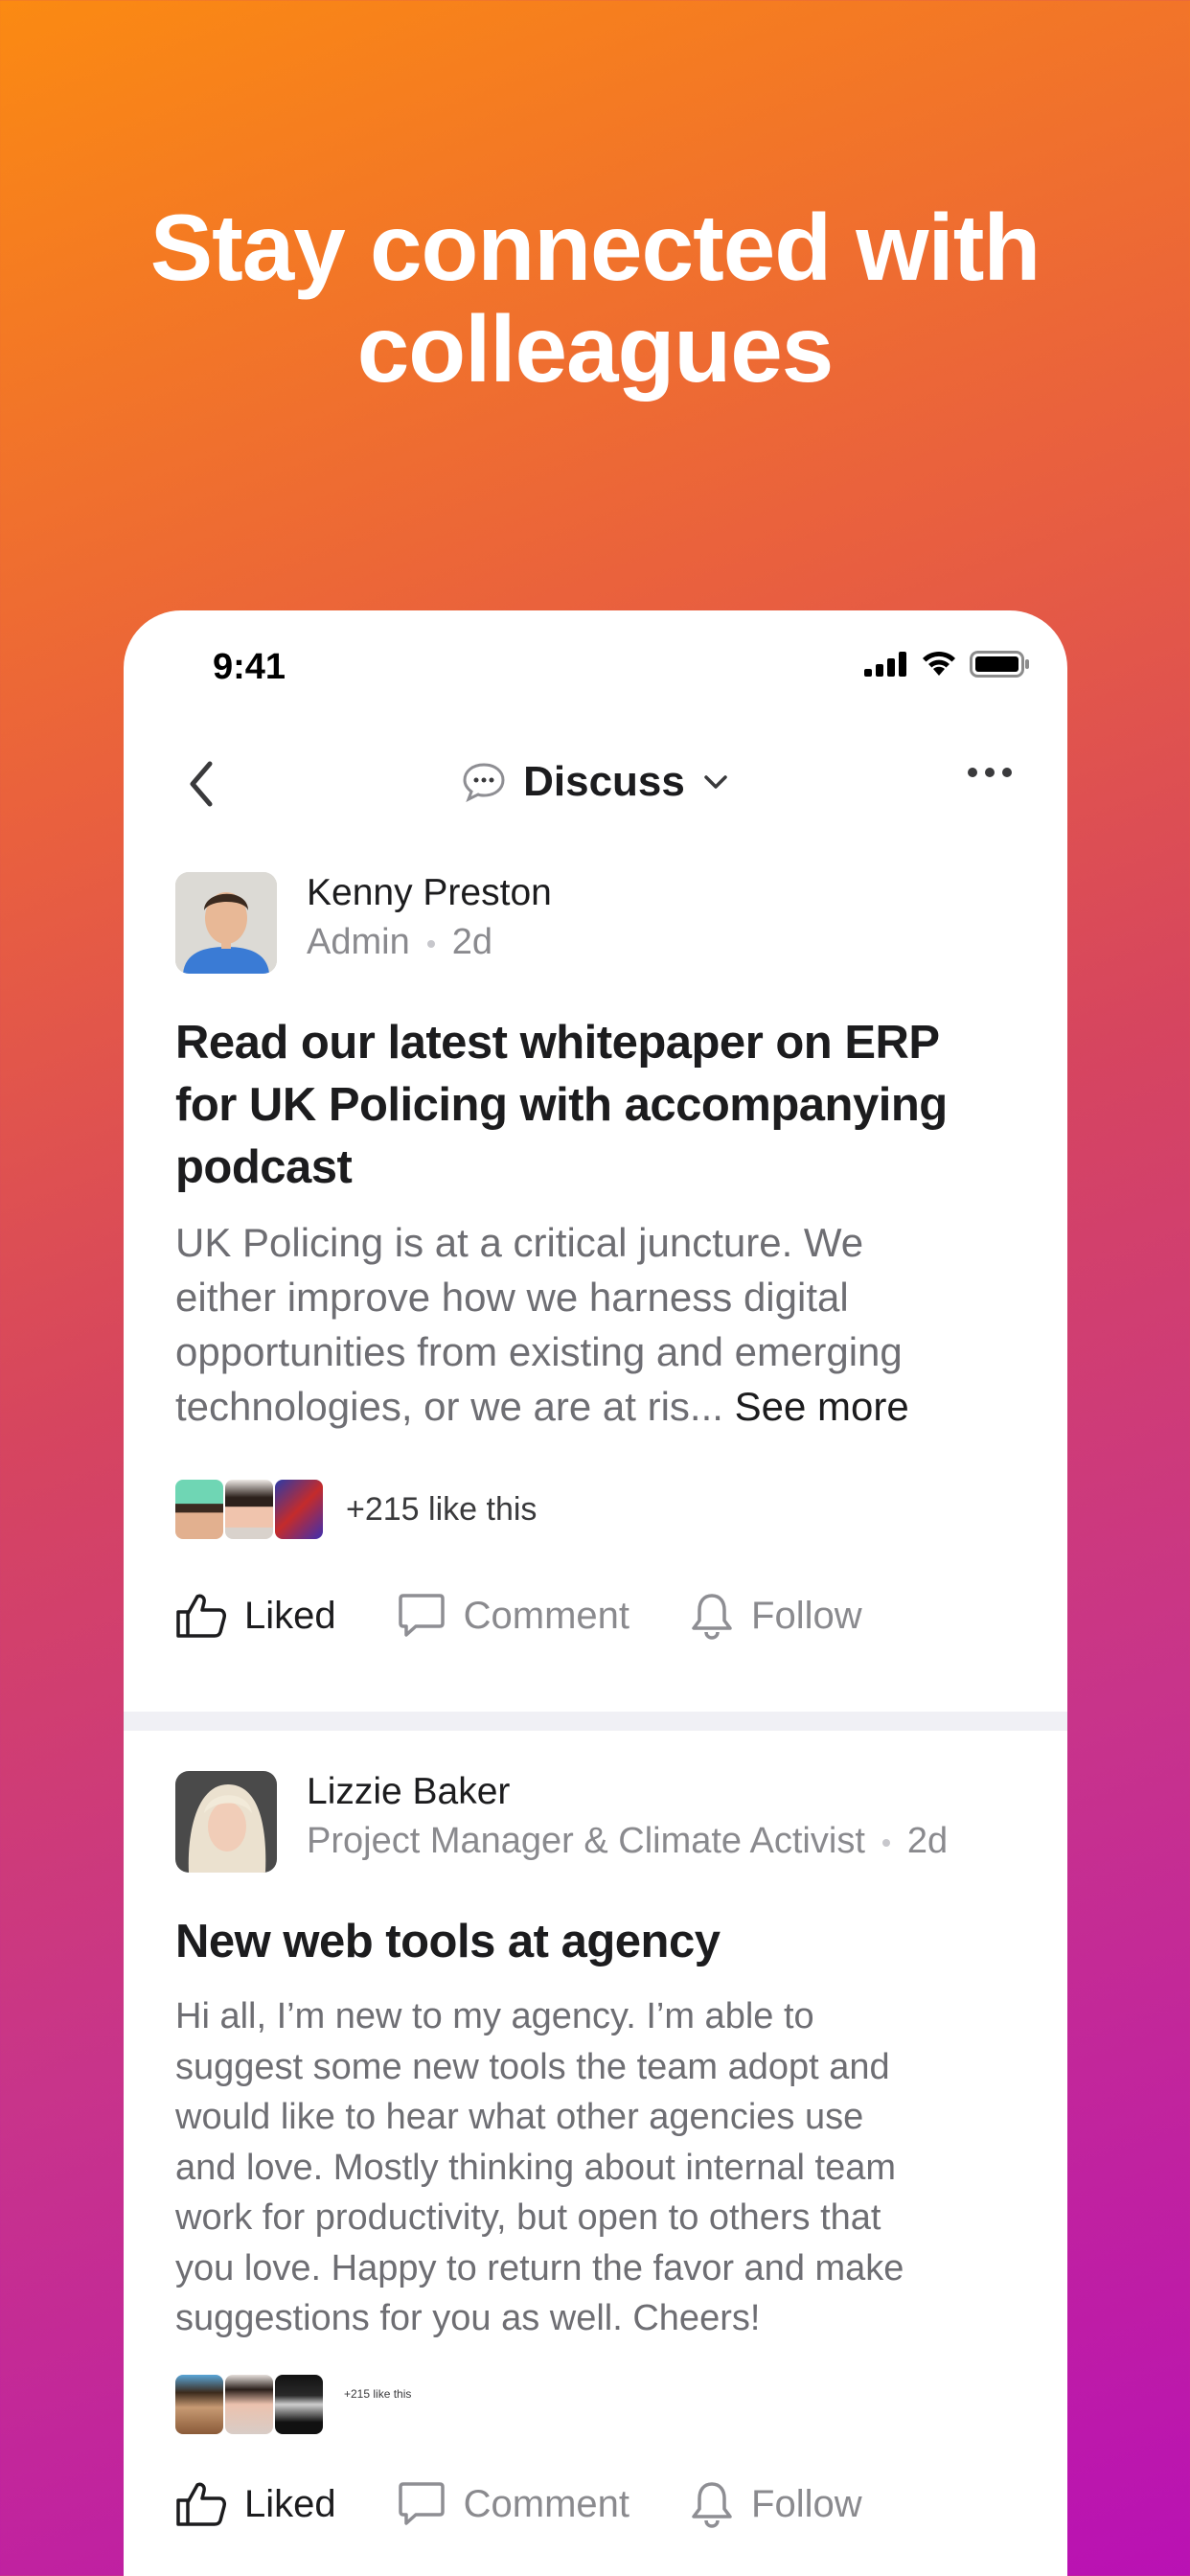 The image size is (1190, 2576). I want to click on hero-headline: Stay connected with colleagues, so click(595, 298).